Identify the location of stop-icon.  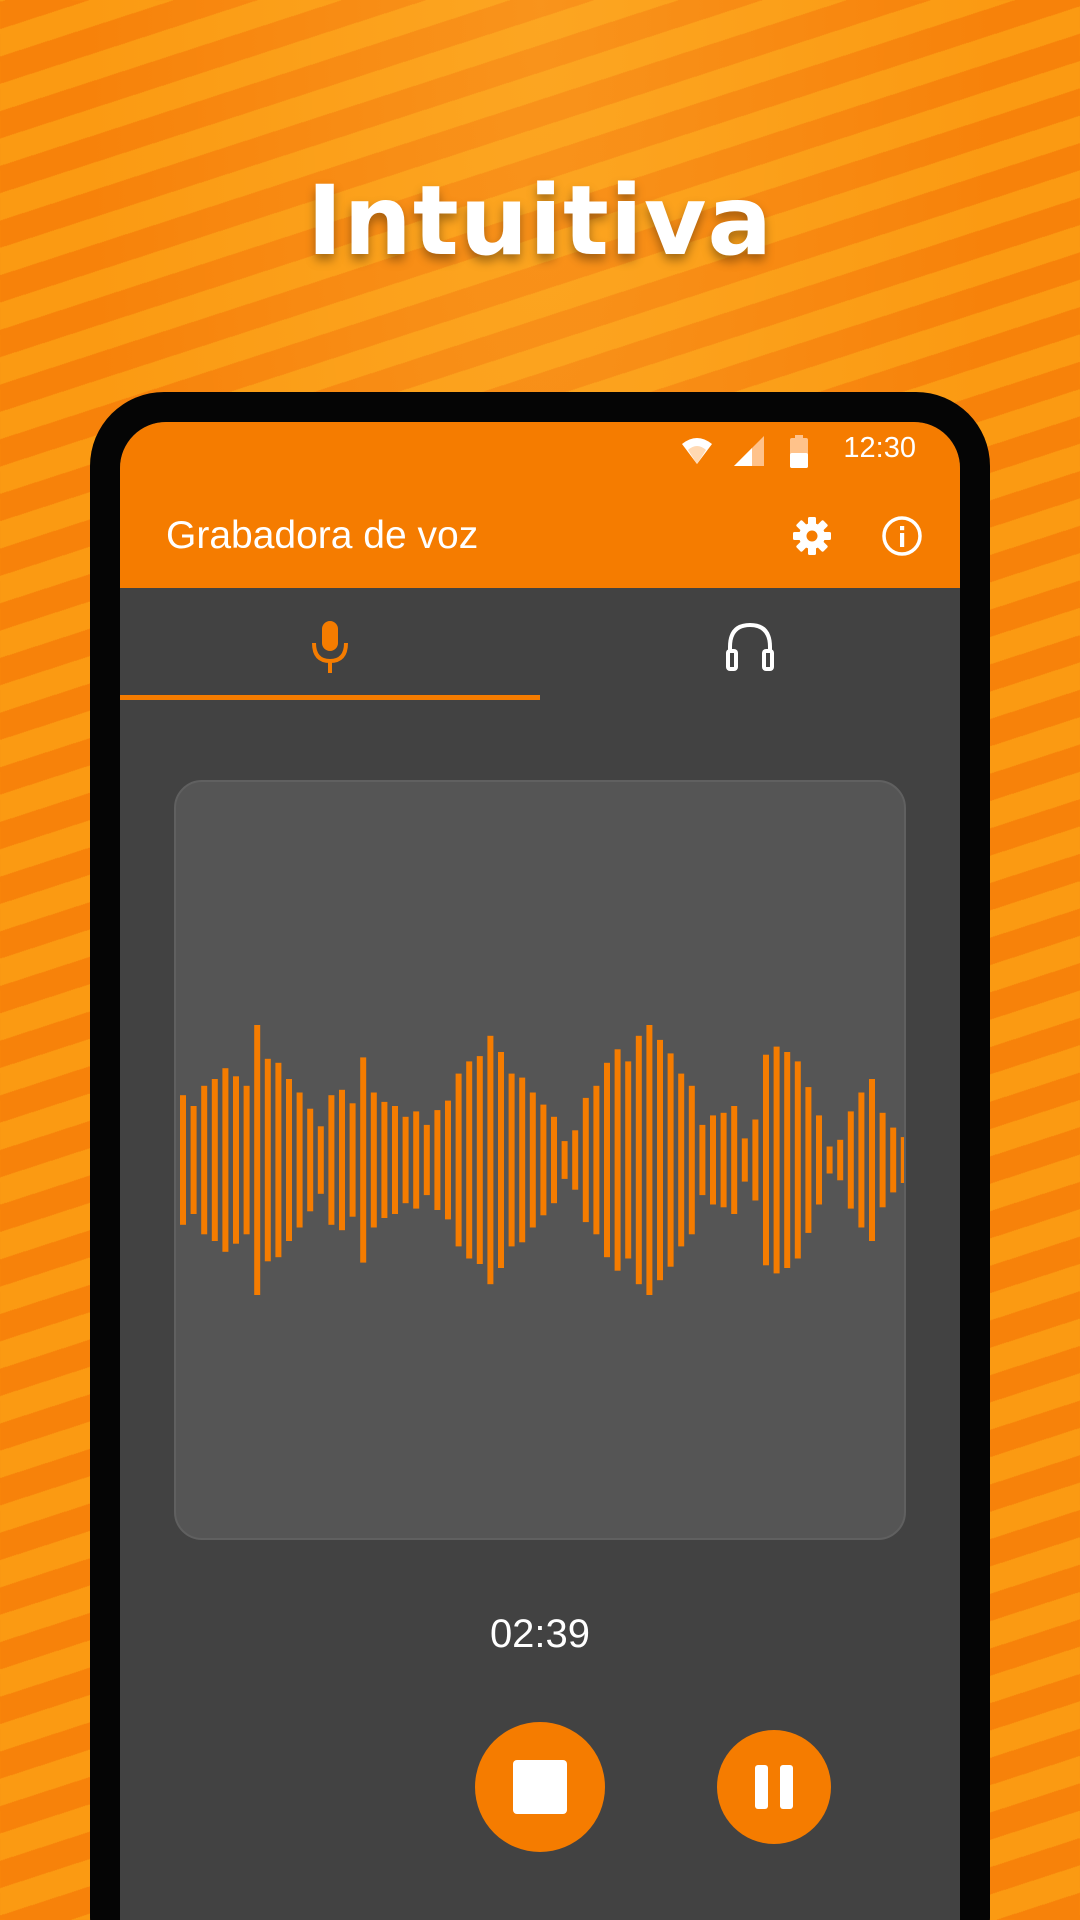
(540, 1787).